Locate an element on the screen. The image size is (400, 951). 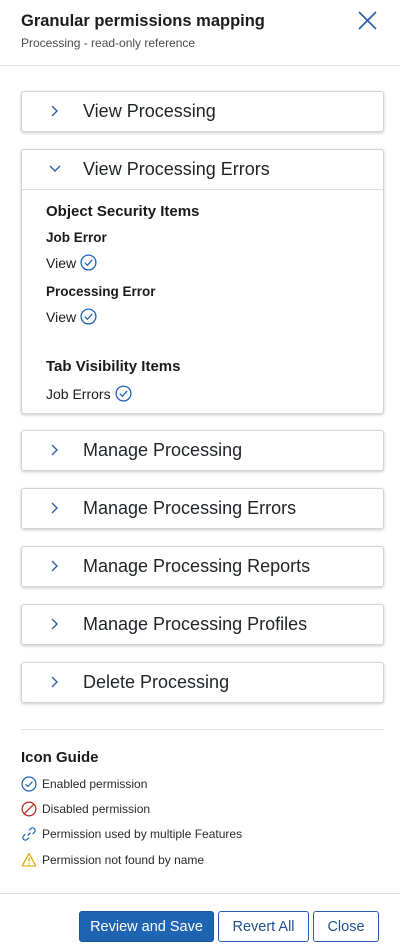
panel-header-manage-processing-errors: Manage Processing Errors is located at coordinates (202, 508).